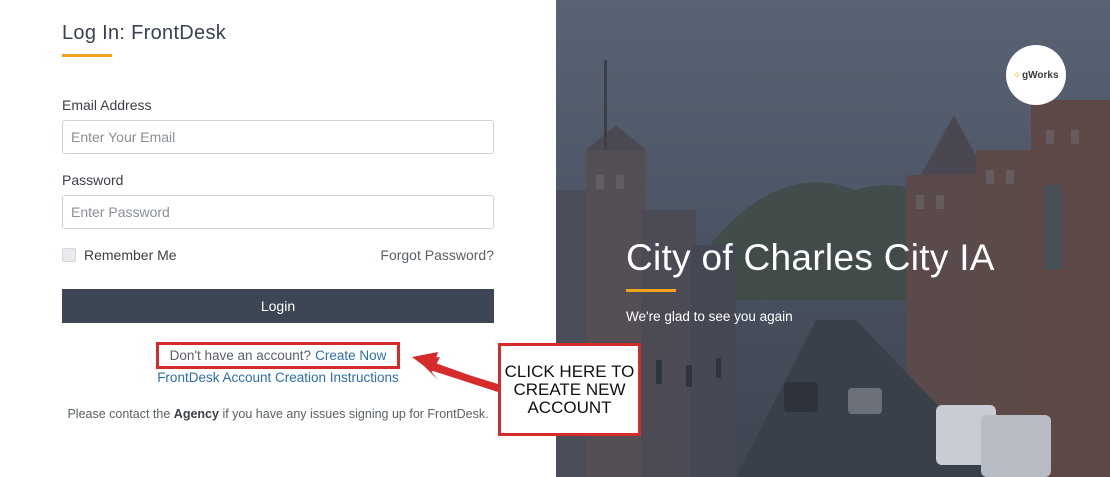 The height and width of the screenshot is (477, 1110). What do you see at coordinates (93, 180) in the screenshot?
I see `password-label: Password` at bounding box center [93, 180].